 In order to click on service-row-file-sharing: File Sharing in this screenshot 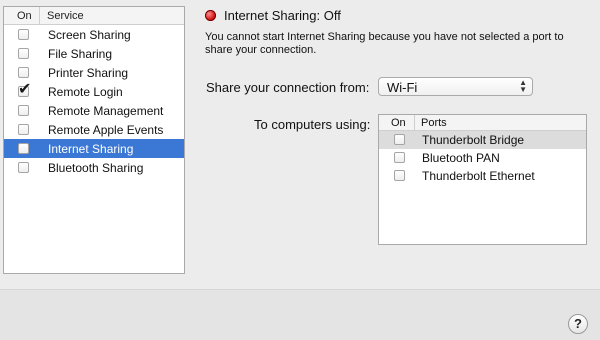, I will do `click(94, 53)`.